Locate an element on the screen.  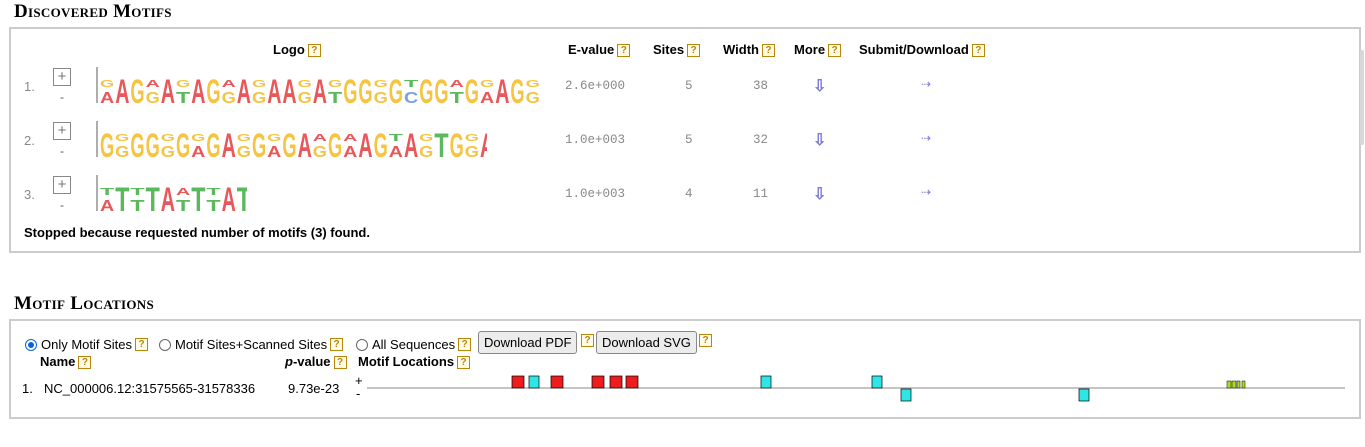
motif-sites: 4 is located at coordinates (689, 194).